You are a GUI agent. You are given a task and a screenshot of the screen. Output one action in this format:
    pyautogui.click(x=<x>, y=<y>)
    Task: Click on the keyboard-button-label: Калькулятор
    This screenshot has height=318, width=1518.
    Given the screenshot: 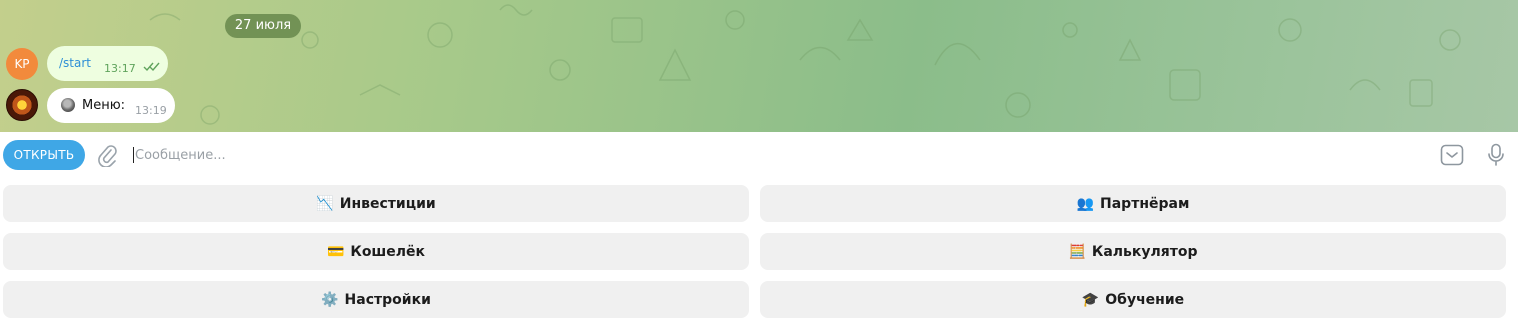 What is the action you would take?
    pyautogui.click(x=1144, y=251)
    